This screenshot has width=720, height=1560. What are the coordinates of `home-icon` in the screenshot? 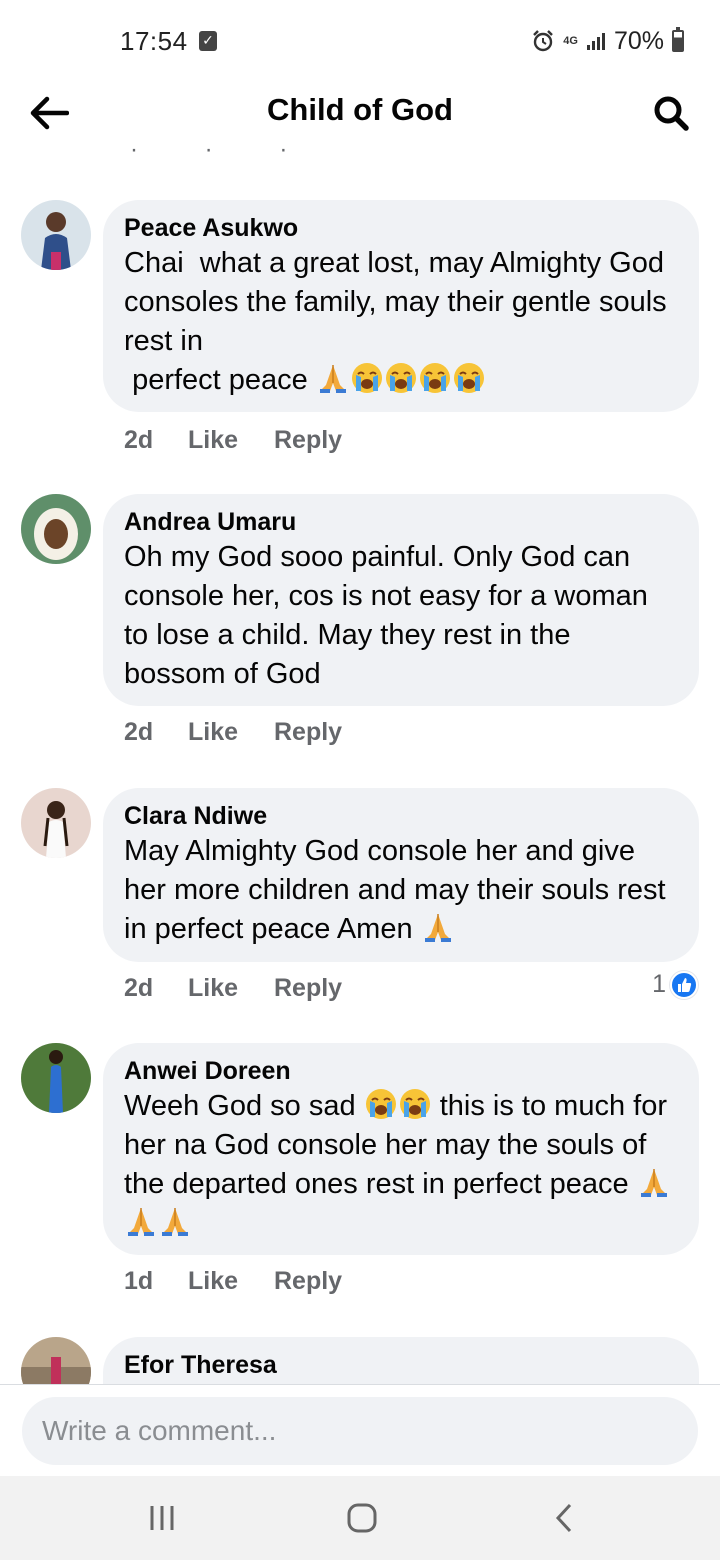 It's located at (362, 1518).